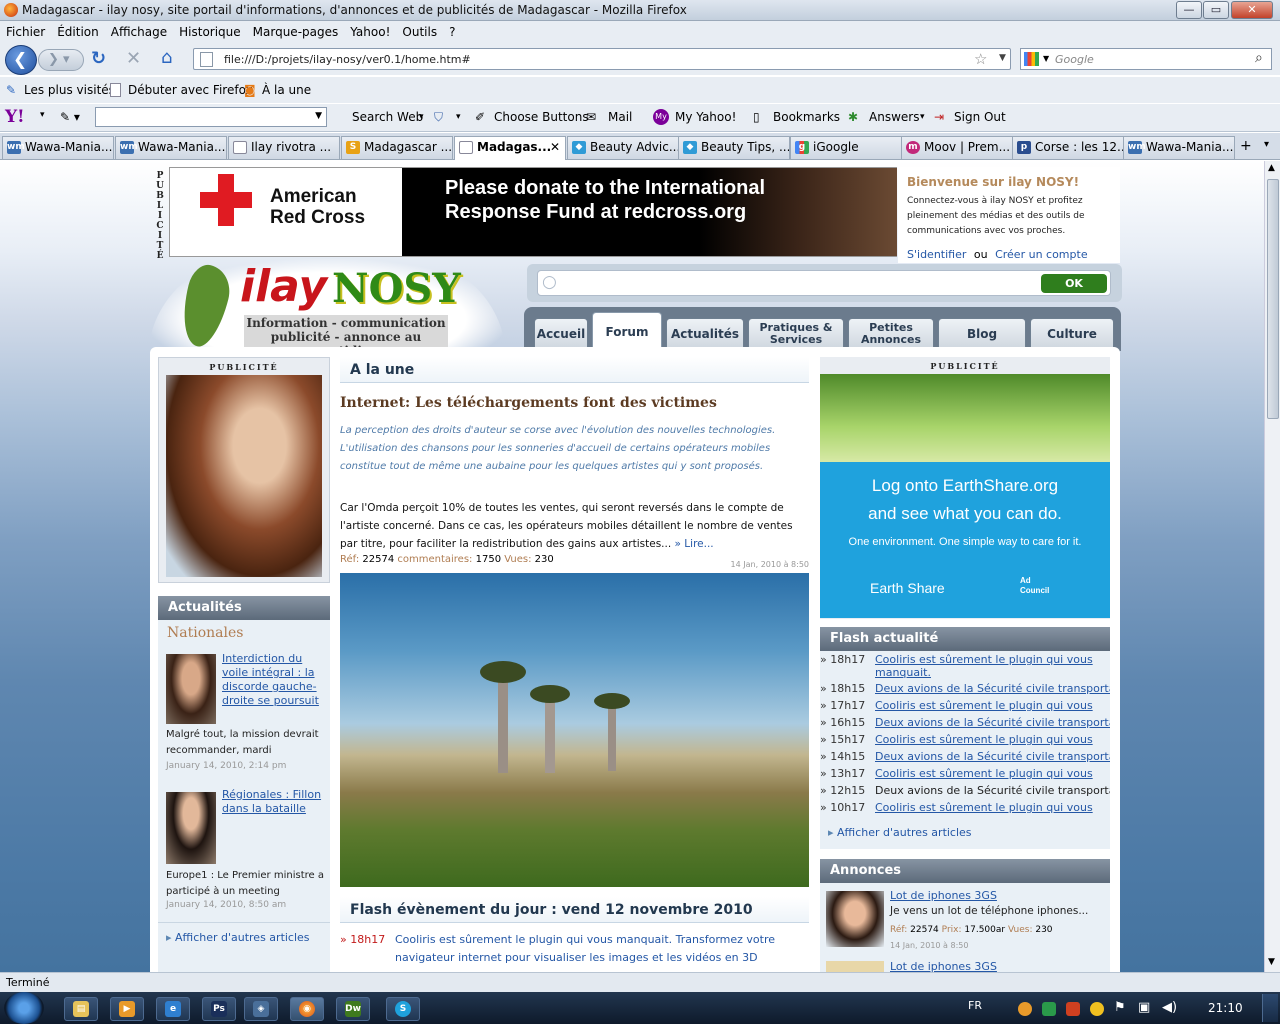  What do you see at coordinates (242, 937) in the screenshot?
I see `more-articles-label: Afficher d'autres articles` at bounding box center [242, 937].